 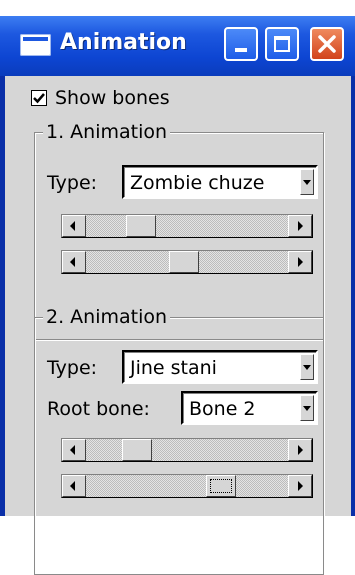 I want to click on show-bones-checkbox, so click(x=39, y=98).